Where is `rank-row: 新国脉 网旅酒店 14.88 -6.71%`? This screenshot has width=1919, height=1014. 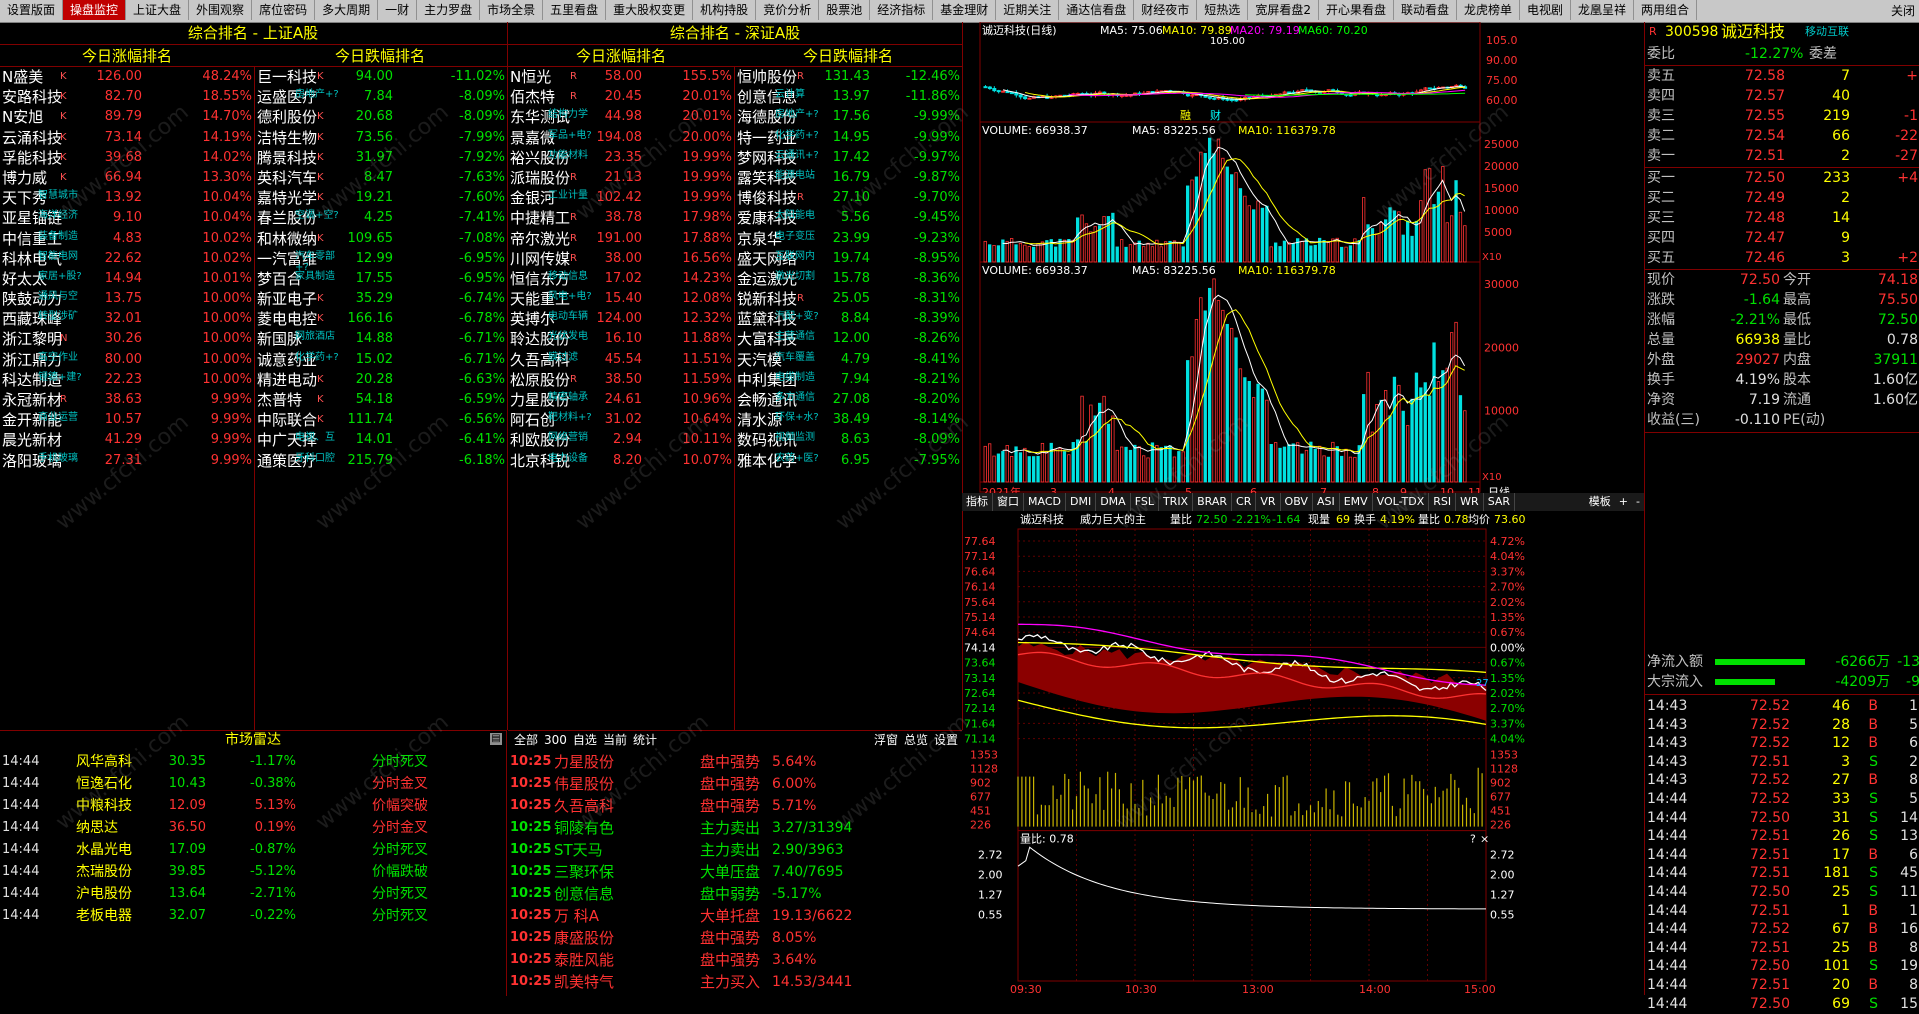
rank-row: 新国脉 网旅酒店 14.88 -6.71% is located at coordinates (381, 339).